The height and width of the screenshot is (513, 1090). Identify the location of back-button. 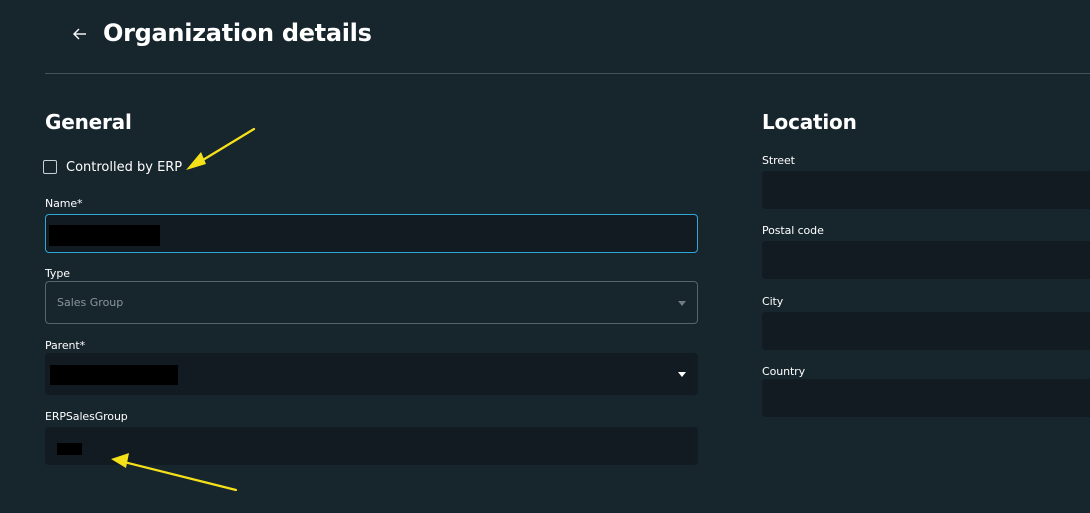
(80, 34).